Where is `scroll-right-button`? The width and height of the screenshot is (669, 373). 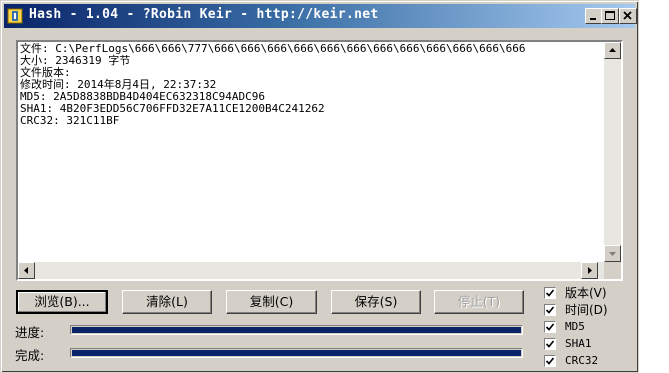 scroll-right-button is located at coordinates (589, 270).